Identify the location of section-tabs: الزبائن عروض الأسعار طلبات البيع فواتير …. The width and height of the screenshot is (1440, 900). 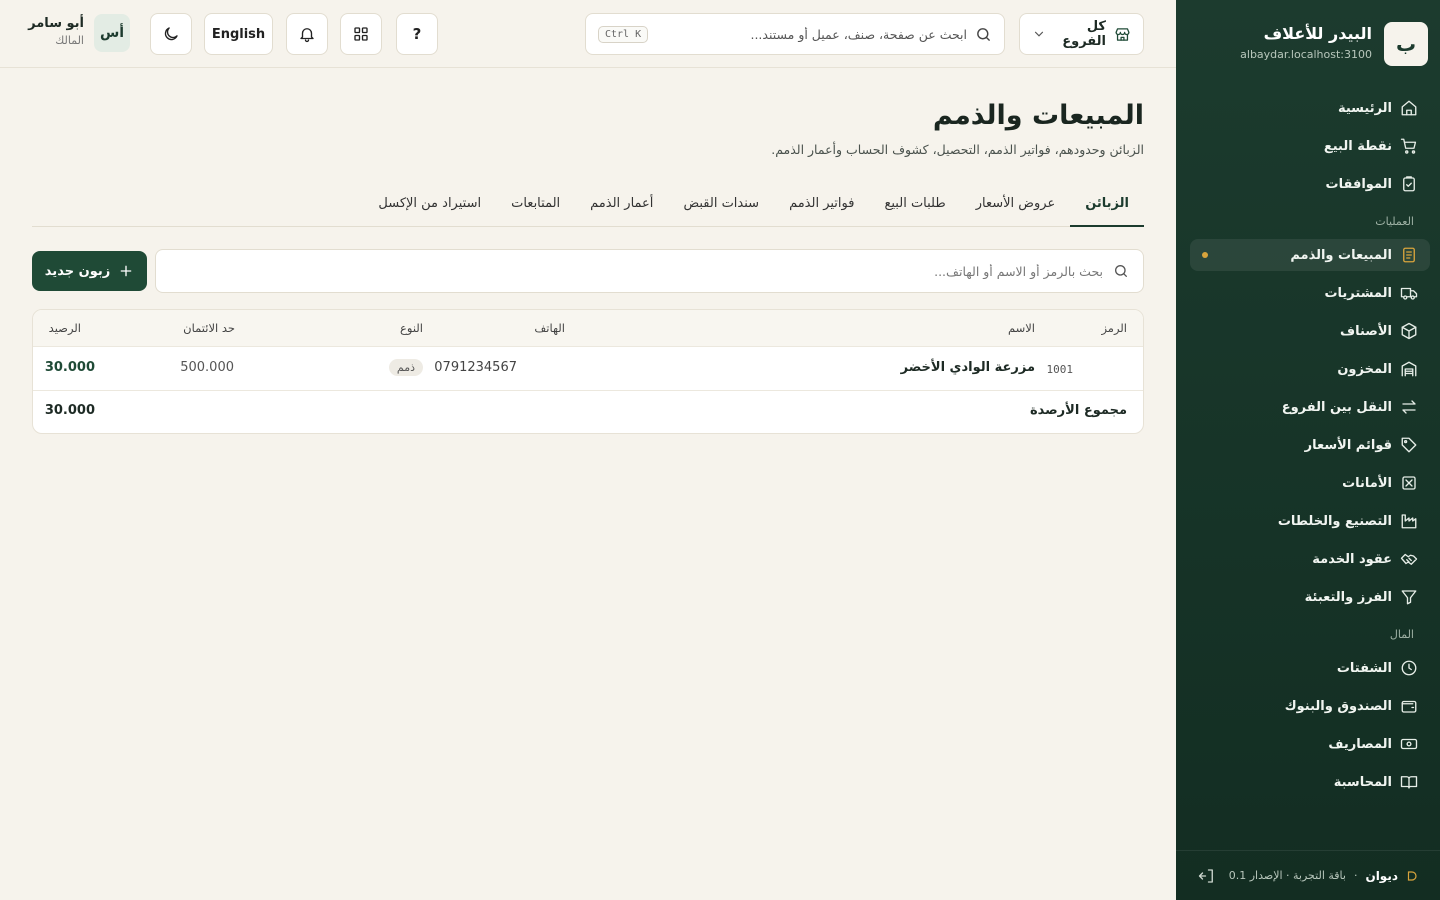
(588, 206).